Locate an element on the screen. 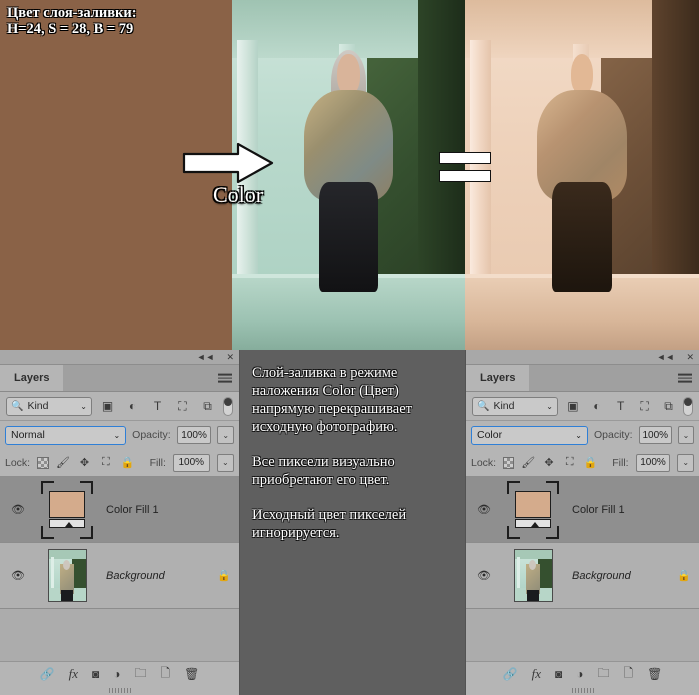  blend-mode-select: Color ⌄ is located at coordinates (529, 435).